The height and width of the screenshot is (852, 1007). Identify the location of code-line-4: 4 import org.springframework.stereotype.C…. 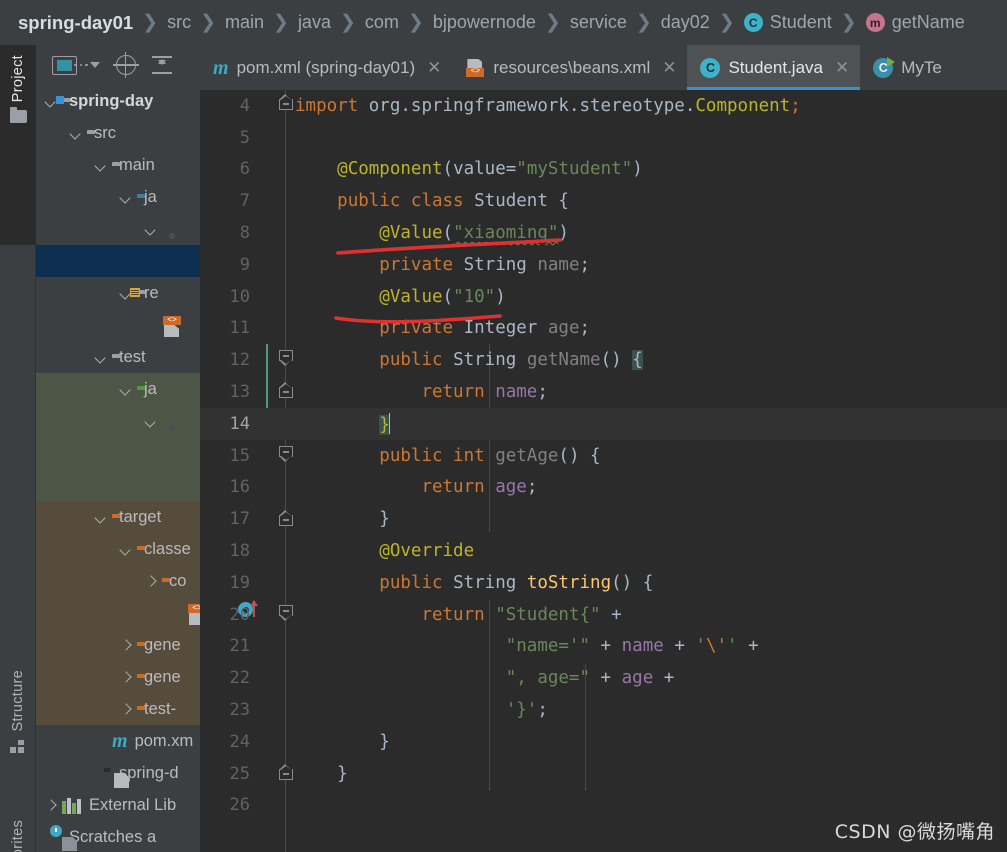
(603, 106).